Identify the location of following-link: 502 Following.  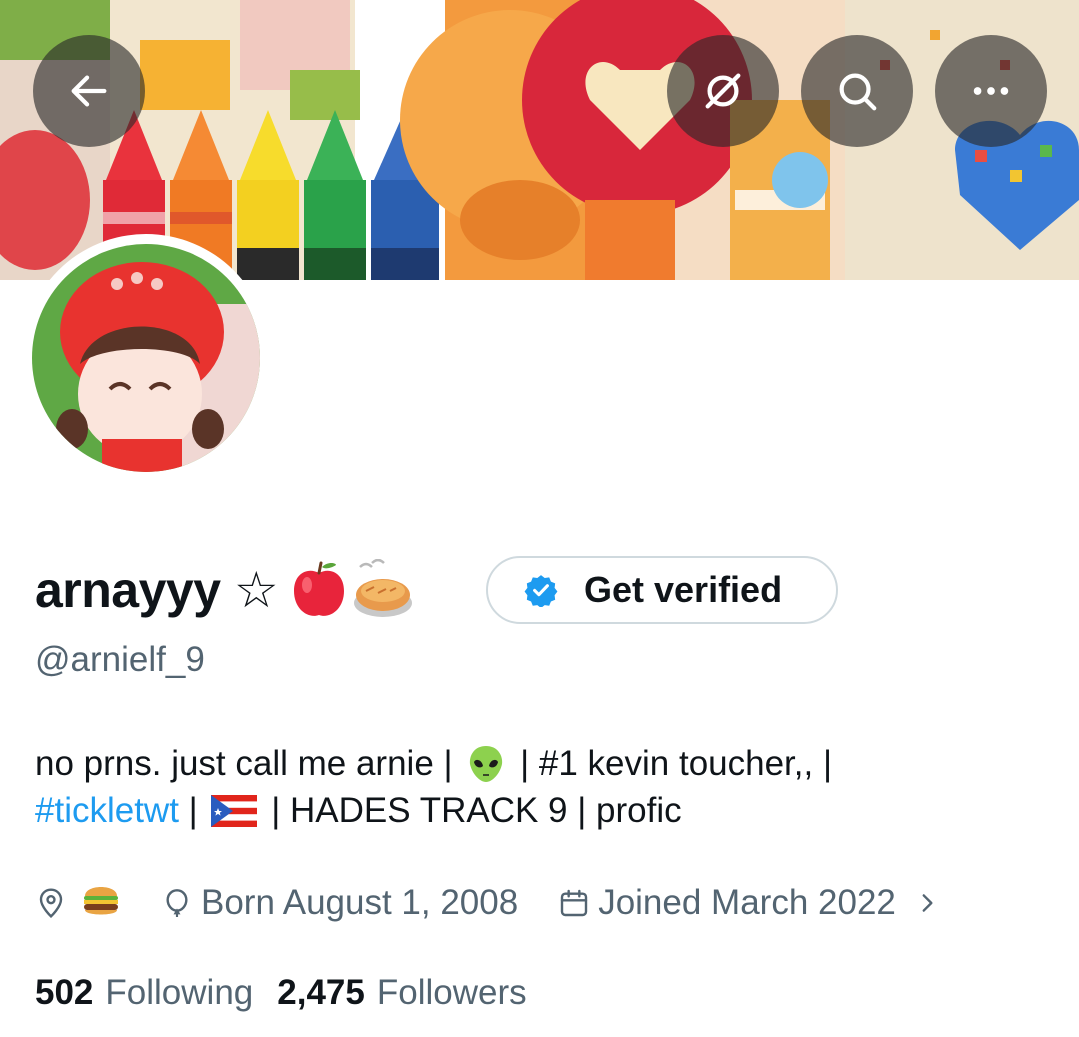
(144, 993).